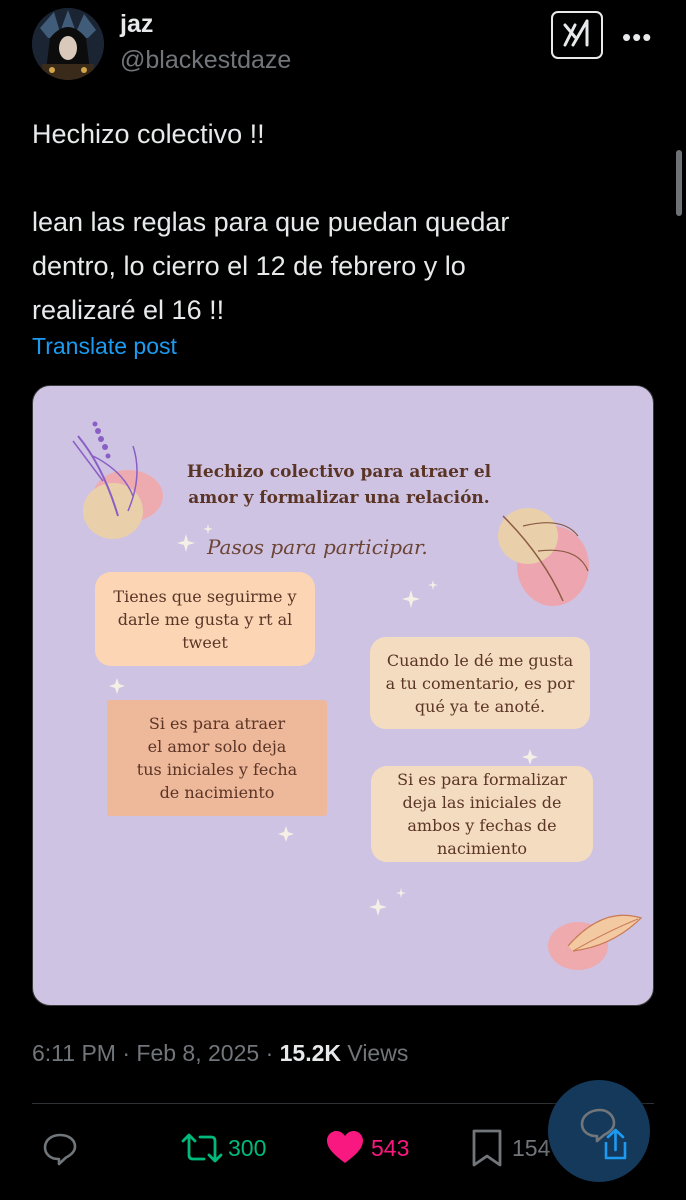  I want to click on bookmark-button: 154, so click(510, 1148).